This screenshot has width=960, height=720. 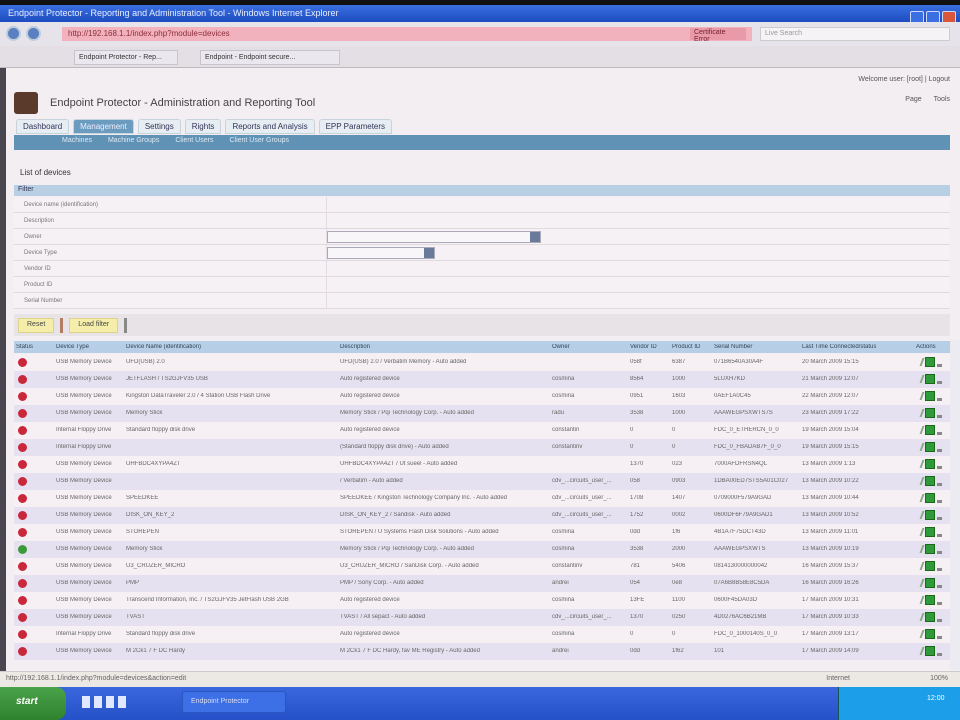 I want to click on vertical-scrollbar, so click(x=955, y=505).